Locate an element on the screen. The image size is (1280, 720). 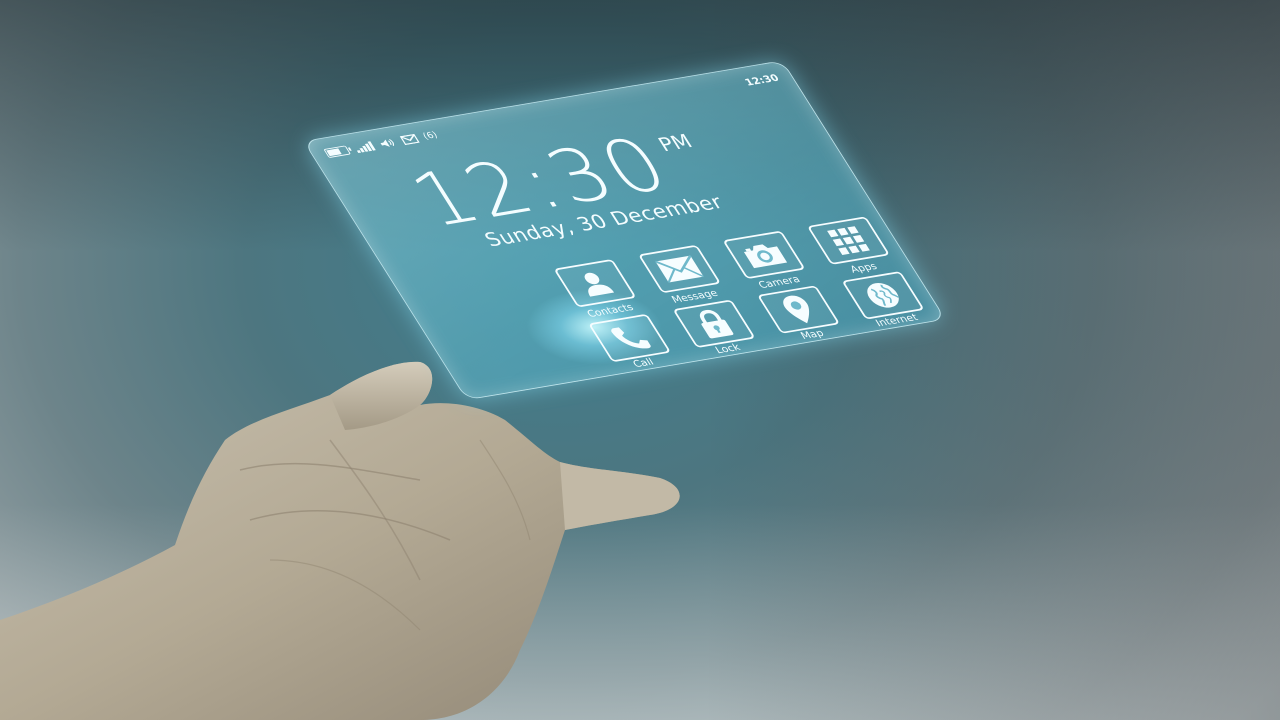
message-count: (6) is located at coordinates (430, 136).